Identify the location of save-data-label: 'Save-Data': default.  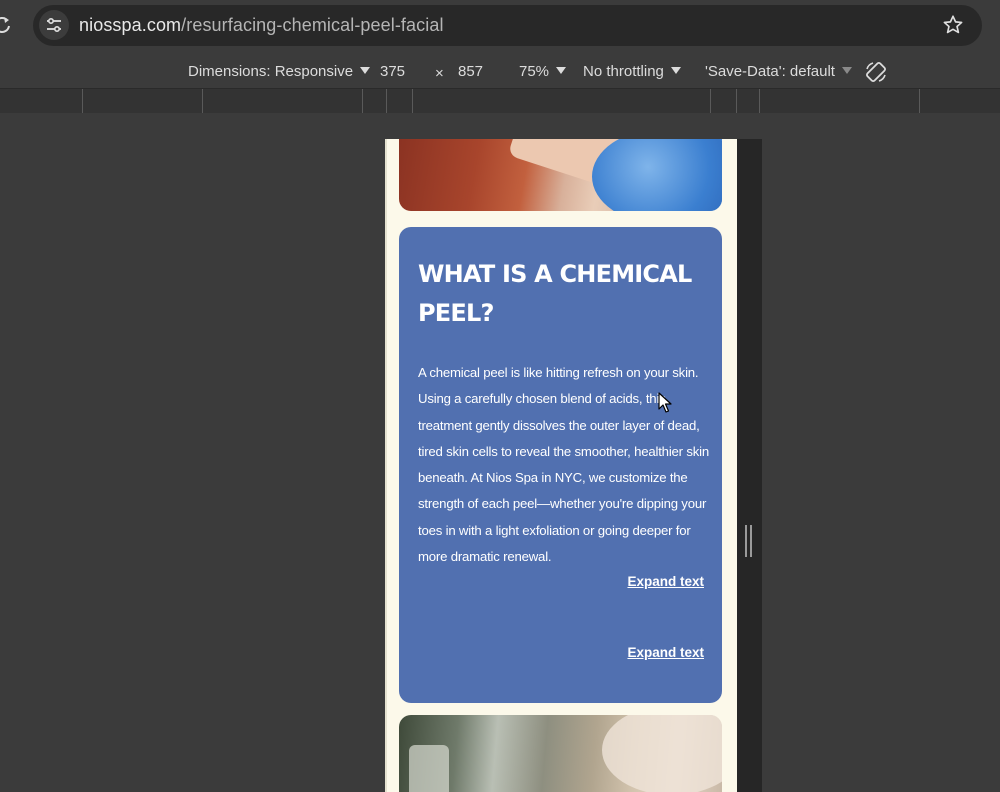
(770, 71).